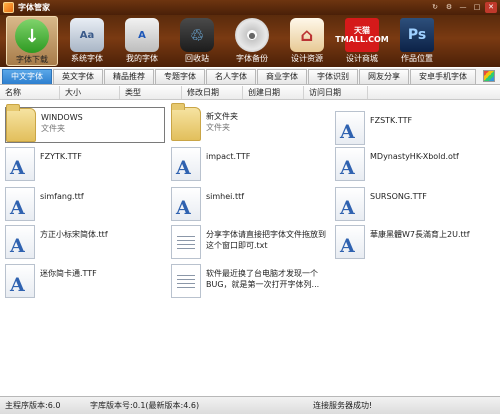 The width and height of the screenshot is (500, 414). Describe the element at coordinates (477, 7) in the screenshot. I see `maximize-button: □` at that location.